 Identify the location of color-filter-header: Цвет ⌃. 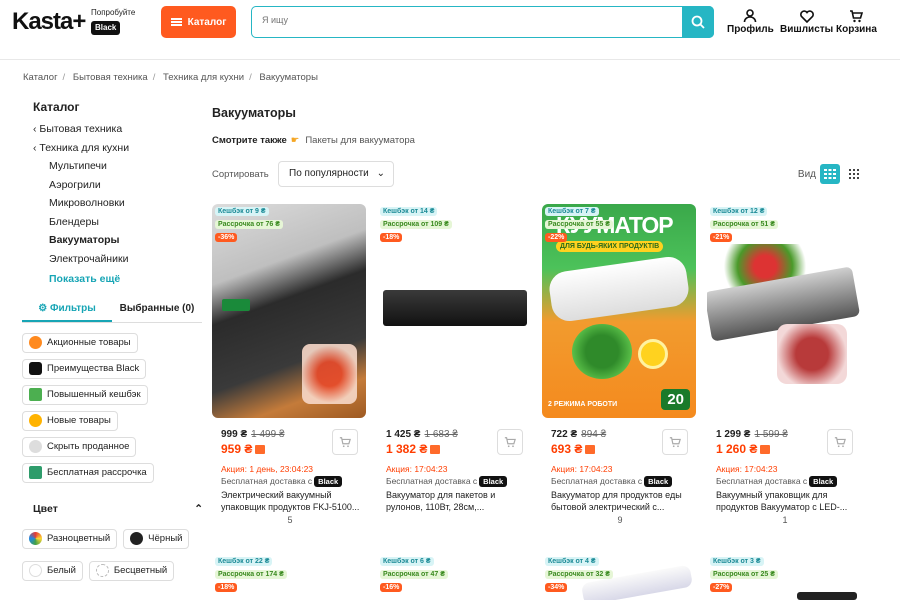
(118, 509).